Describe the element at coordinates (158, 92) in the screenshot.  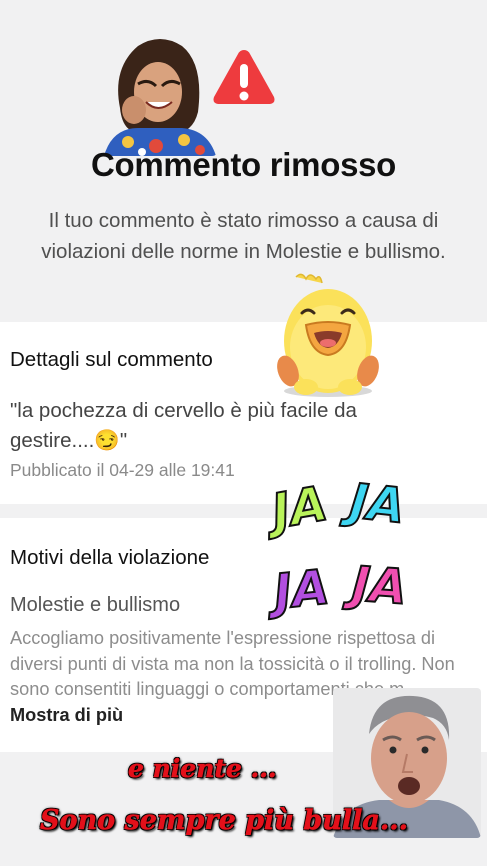
I see `laughing-woman-sticker` at that location.